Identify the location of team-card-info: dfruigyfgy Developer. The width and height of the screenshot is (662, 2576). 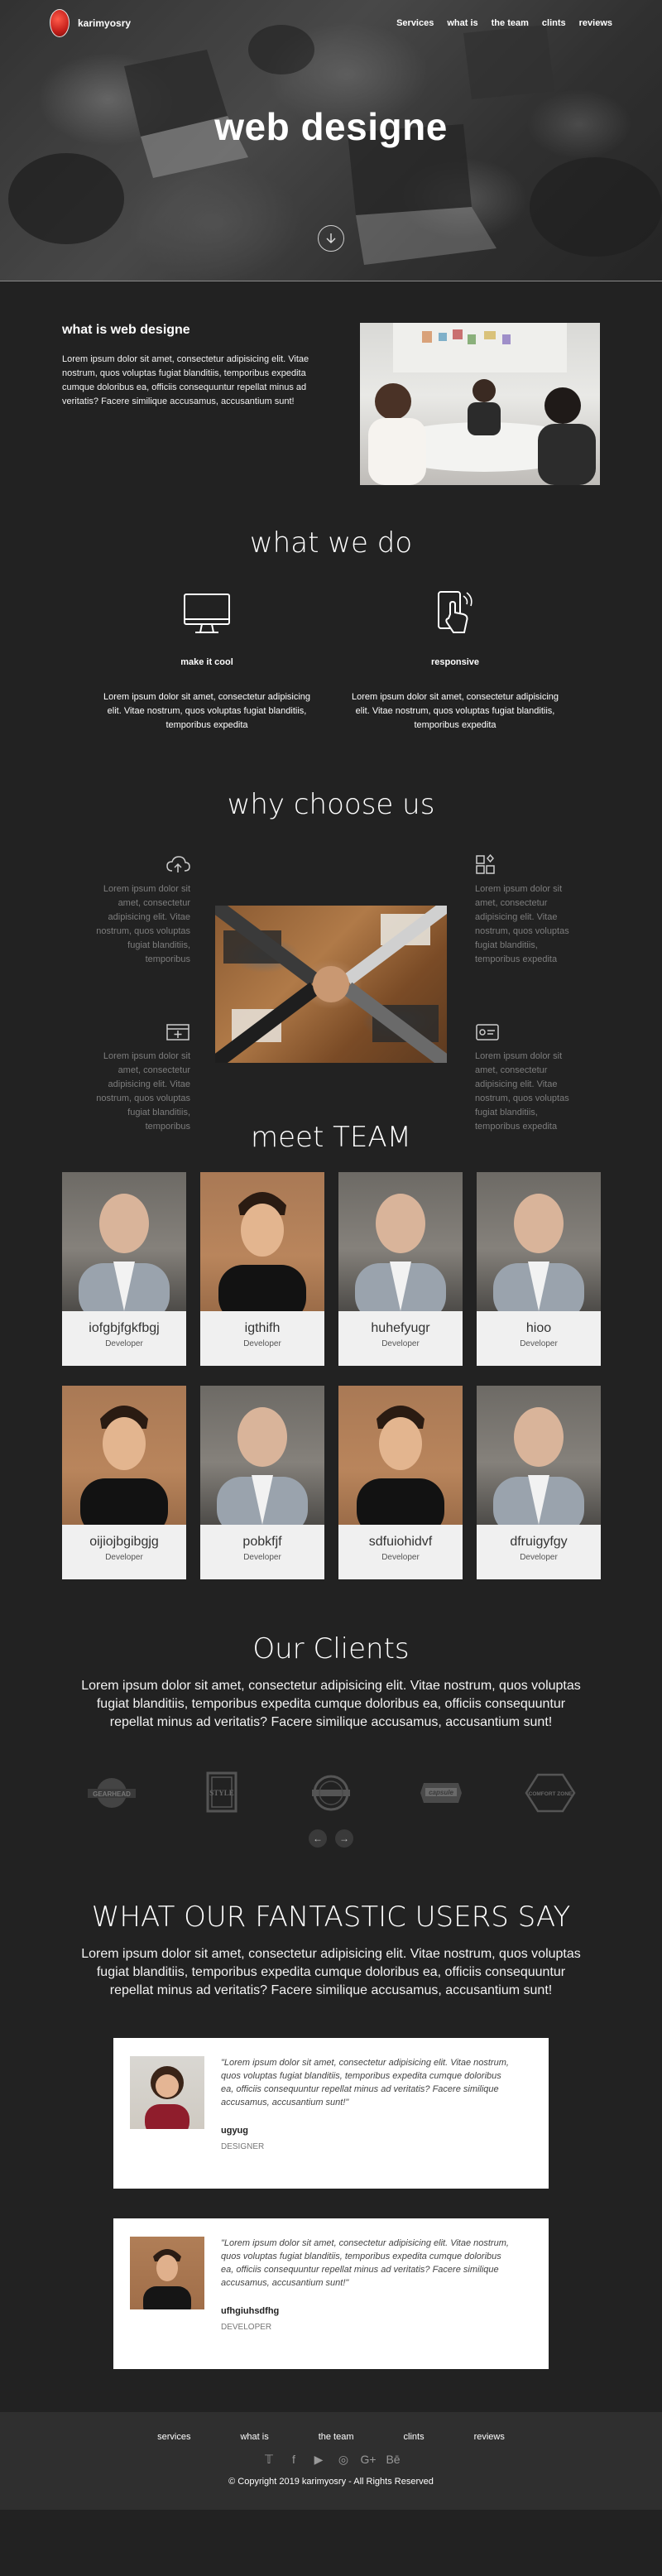
(539, 1552).